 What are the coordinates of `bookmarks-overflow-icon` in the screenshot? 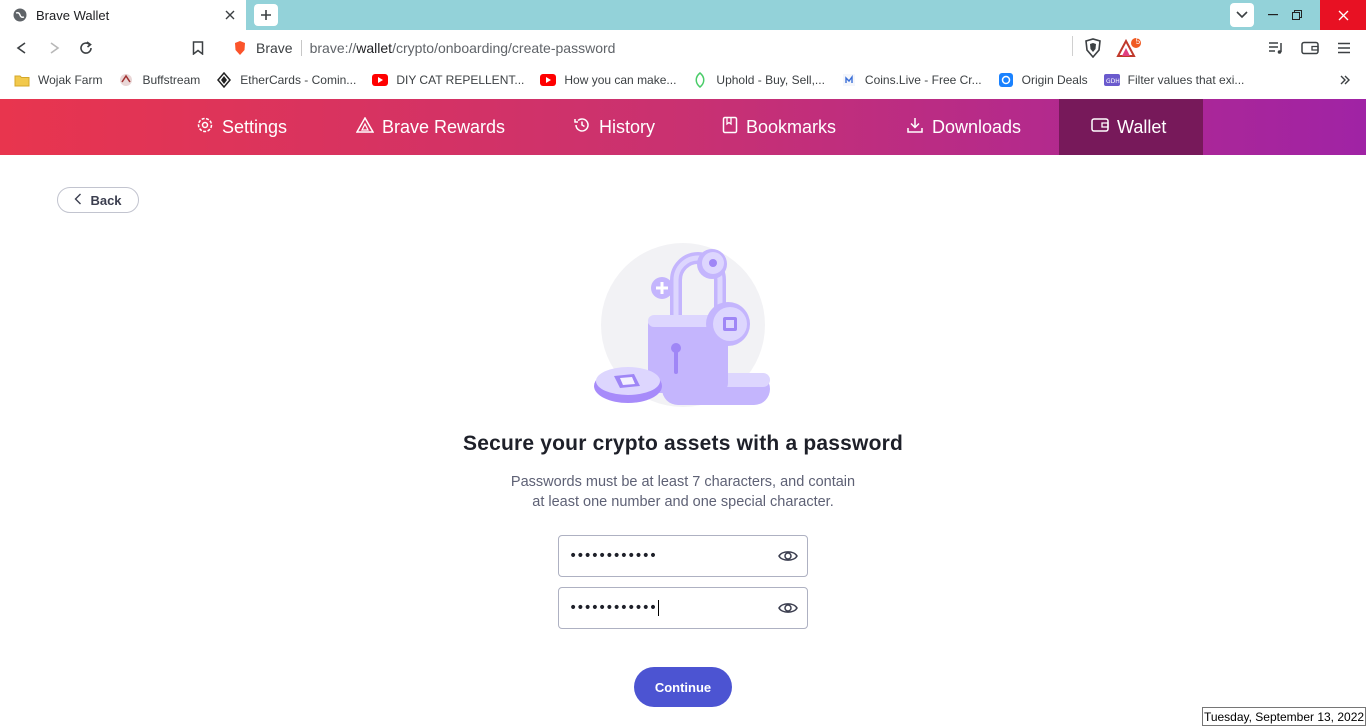 It's located at (1345, 80).